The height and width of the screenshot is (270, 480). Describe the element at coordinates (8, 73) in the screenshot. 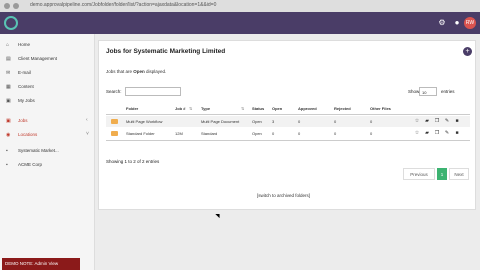

I see `mail-icon: ✉` at that location.